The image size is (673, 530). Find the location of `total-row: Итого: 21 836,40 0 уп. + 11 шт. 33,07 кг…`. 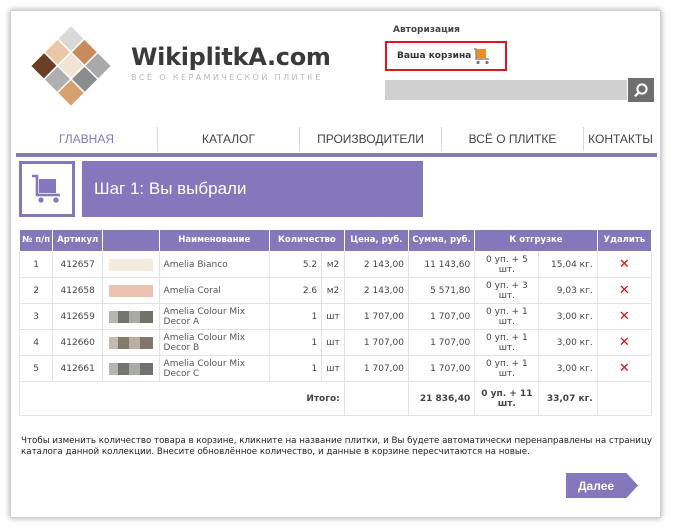

total-row: Итого: 21 836,40 0 уп. + 11 шт. 33,07 кг… is located at coordinates (336, 398).